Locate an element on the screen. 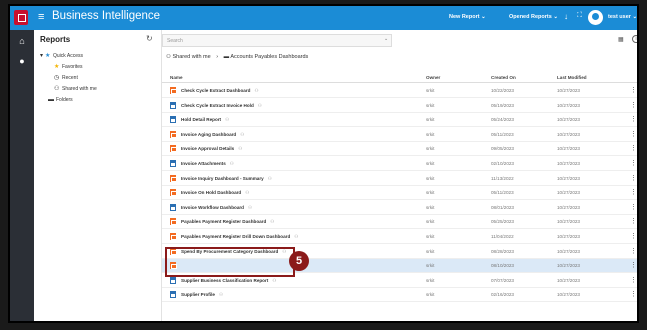 The image size is (647, 330). compass-icon: ● is located at coordinates (22, 61).